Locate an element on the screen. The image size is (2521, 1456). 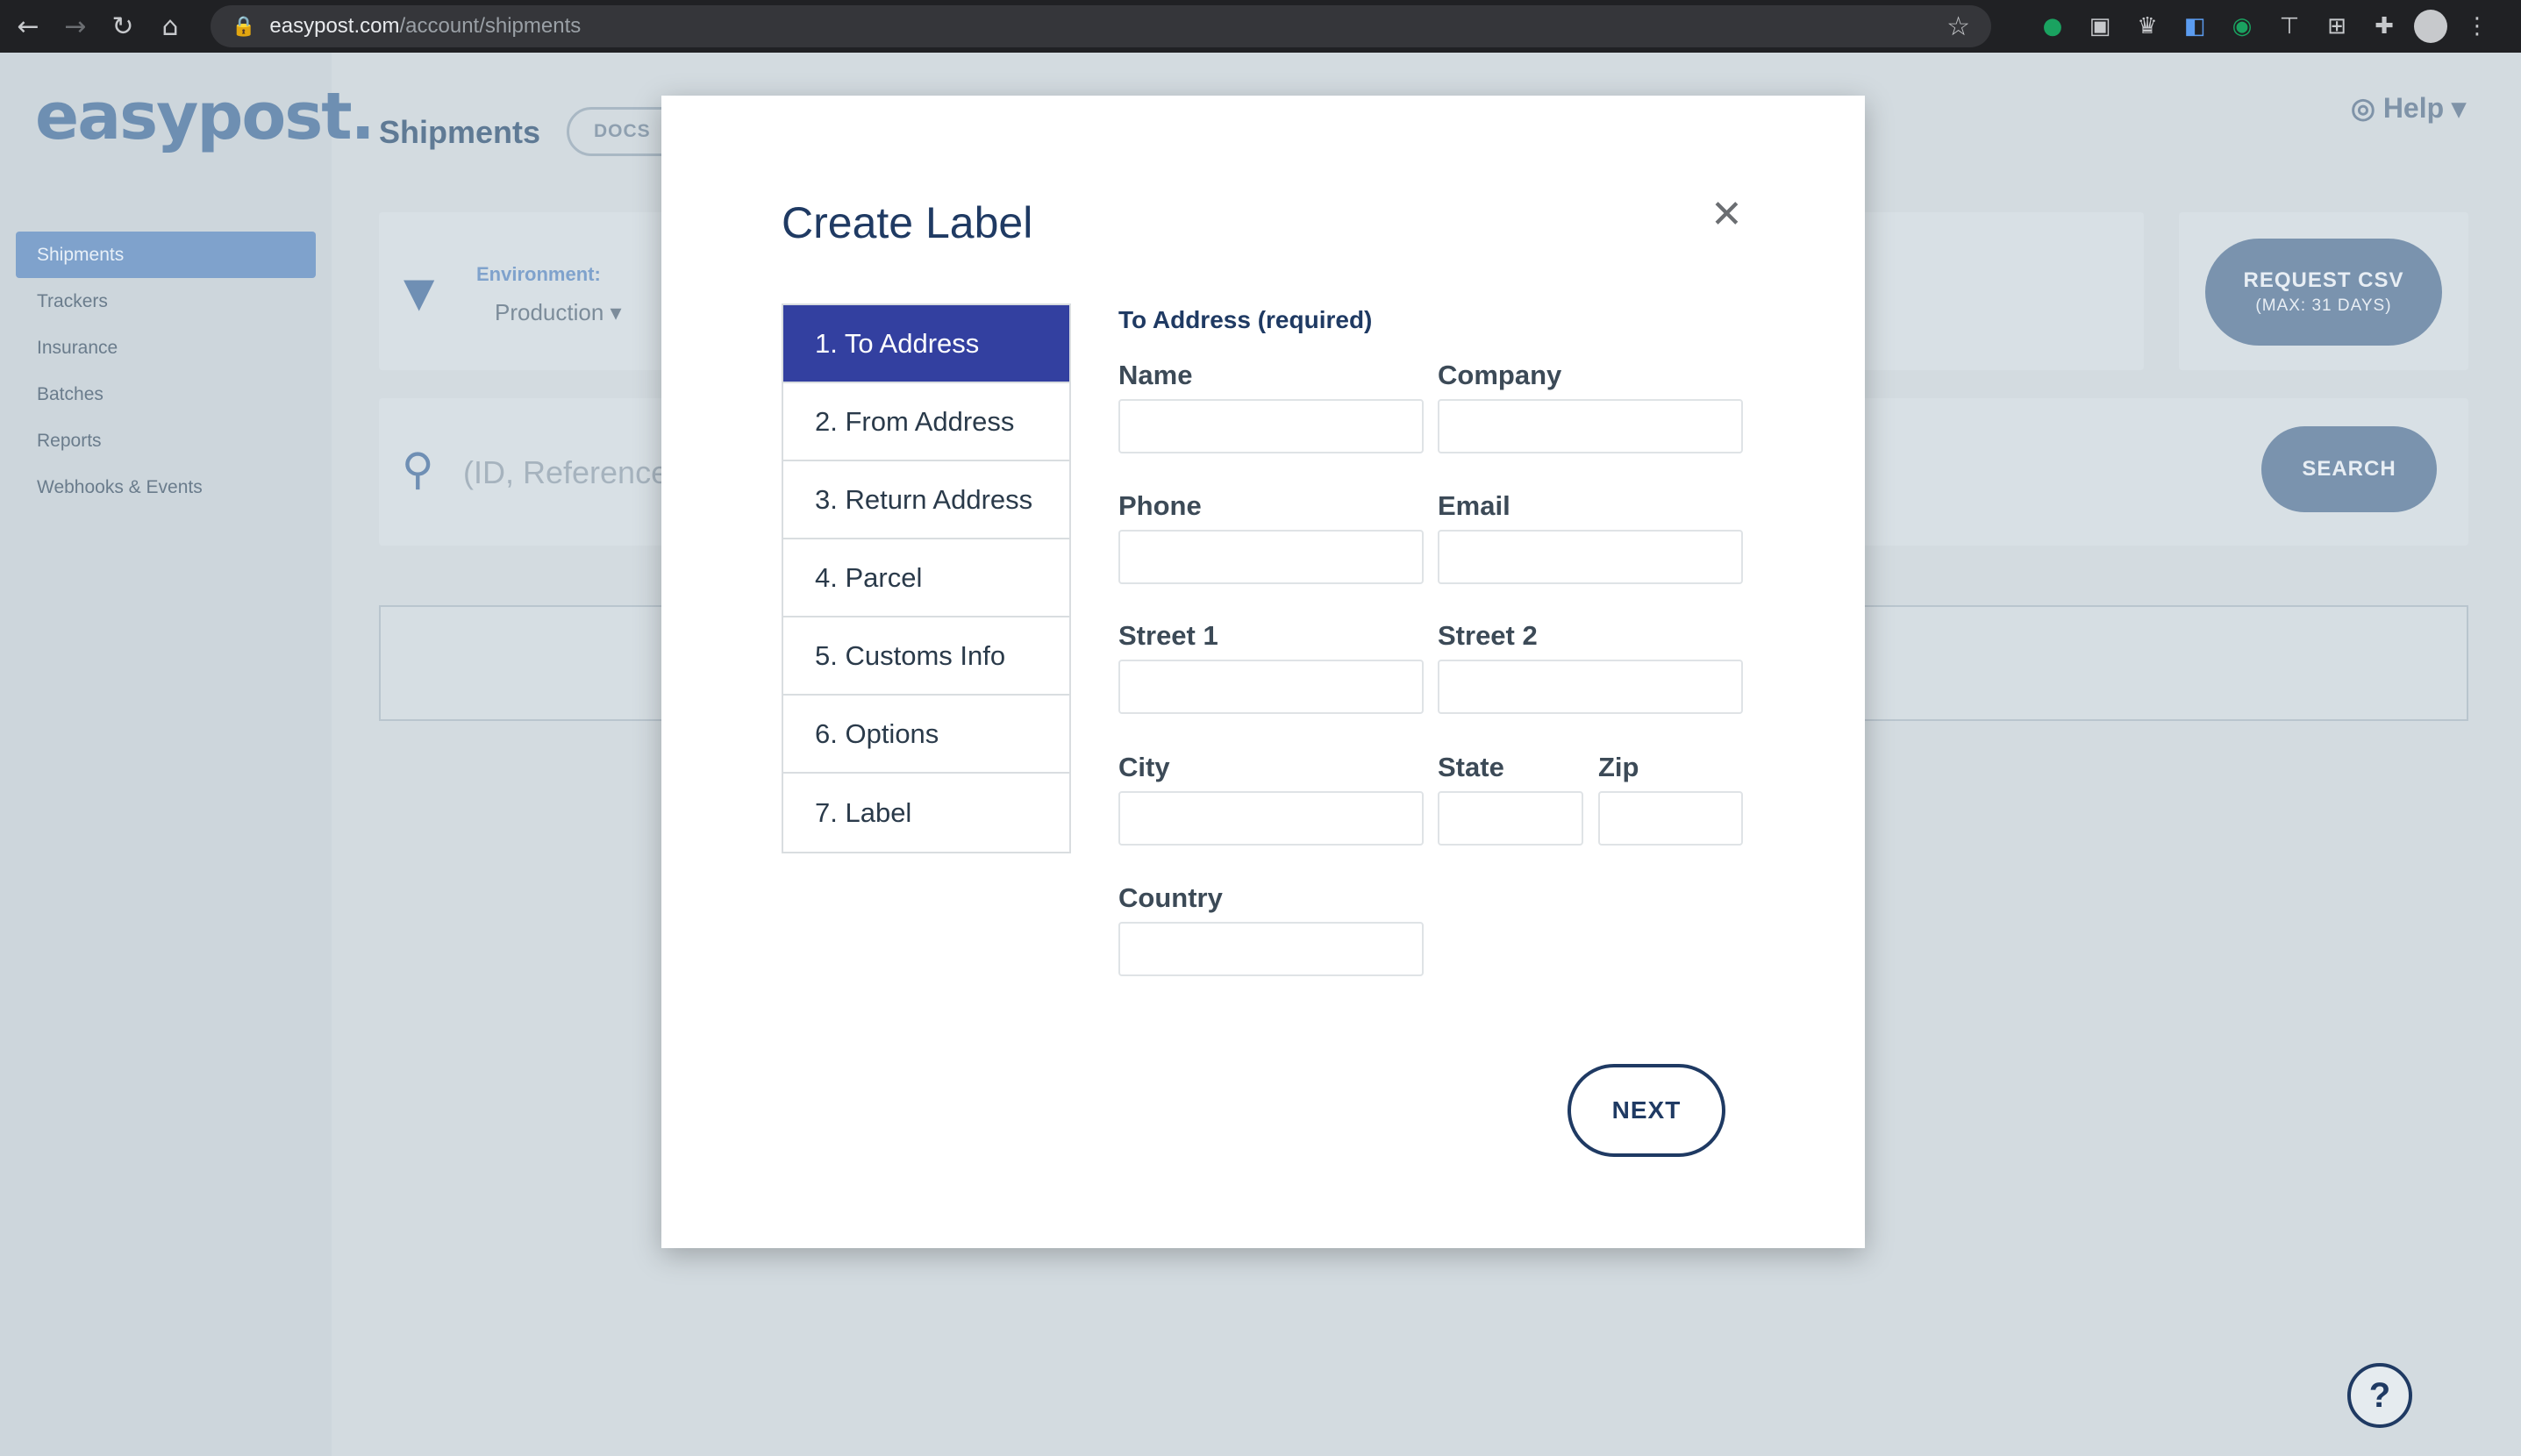
state-field is located at coordinates (1511, 818).